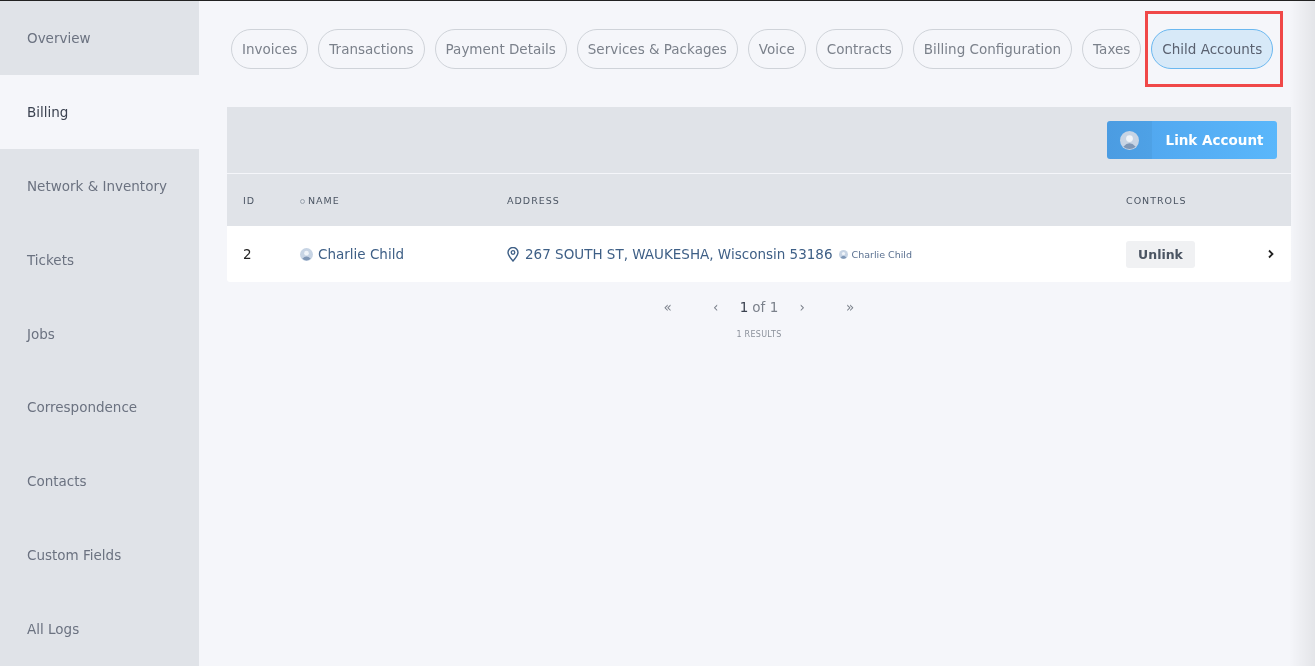 The height and width of the screenshot is (666, 1315). What do you see at coordinates (679, 254) in the screenshot?
I see `address-link: 267 SOUTH ST, WAUKESHA, Wisconsin 53186` at bounding box center [679, 254].